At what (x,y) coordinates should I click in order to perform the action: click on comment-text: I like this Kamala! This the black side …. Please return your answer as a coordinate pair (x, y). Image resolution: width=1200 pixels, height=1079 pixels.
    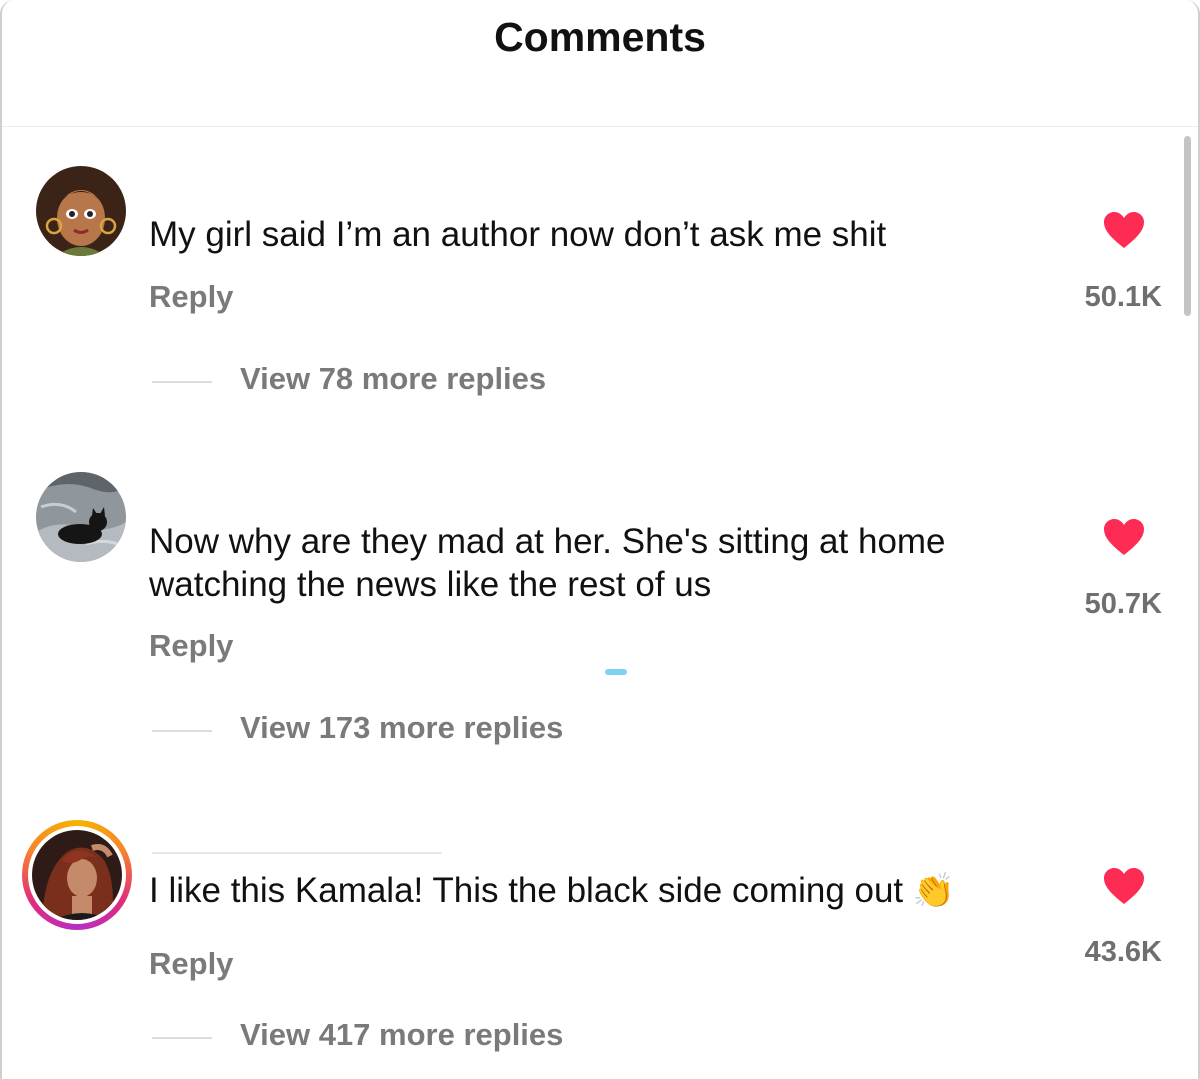
    Looking at the image, I should click on (599, 891).